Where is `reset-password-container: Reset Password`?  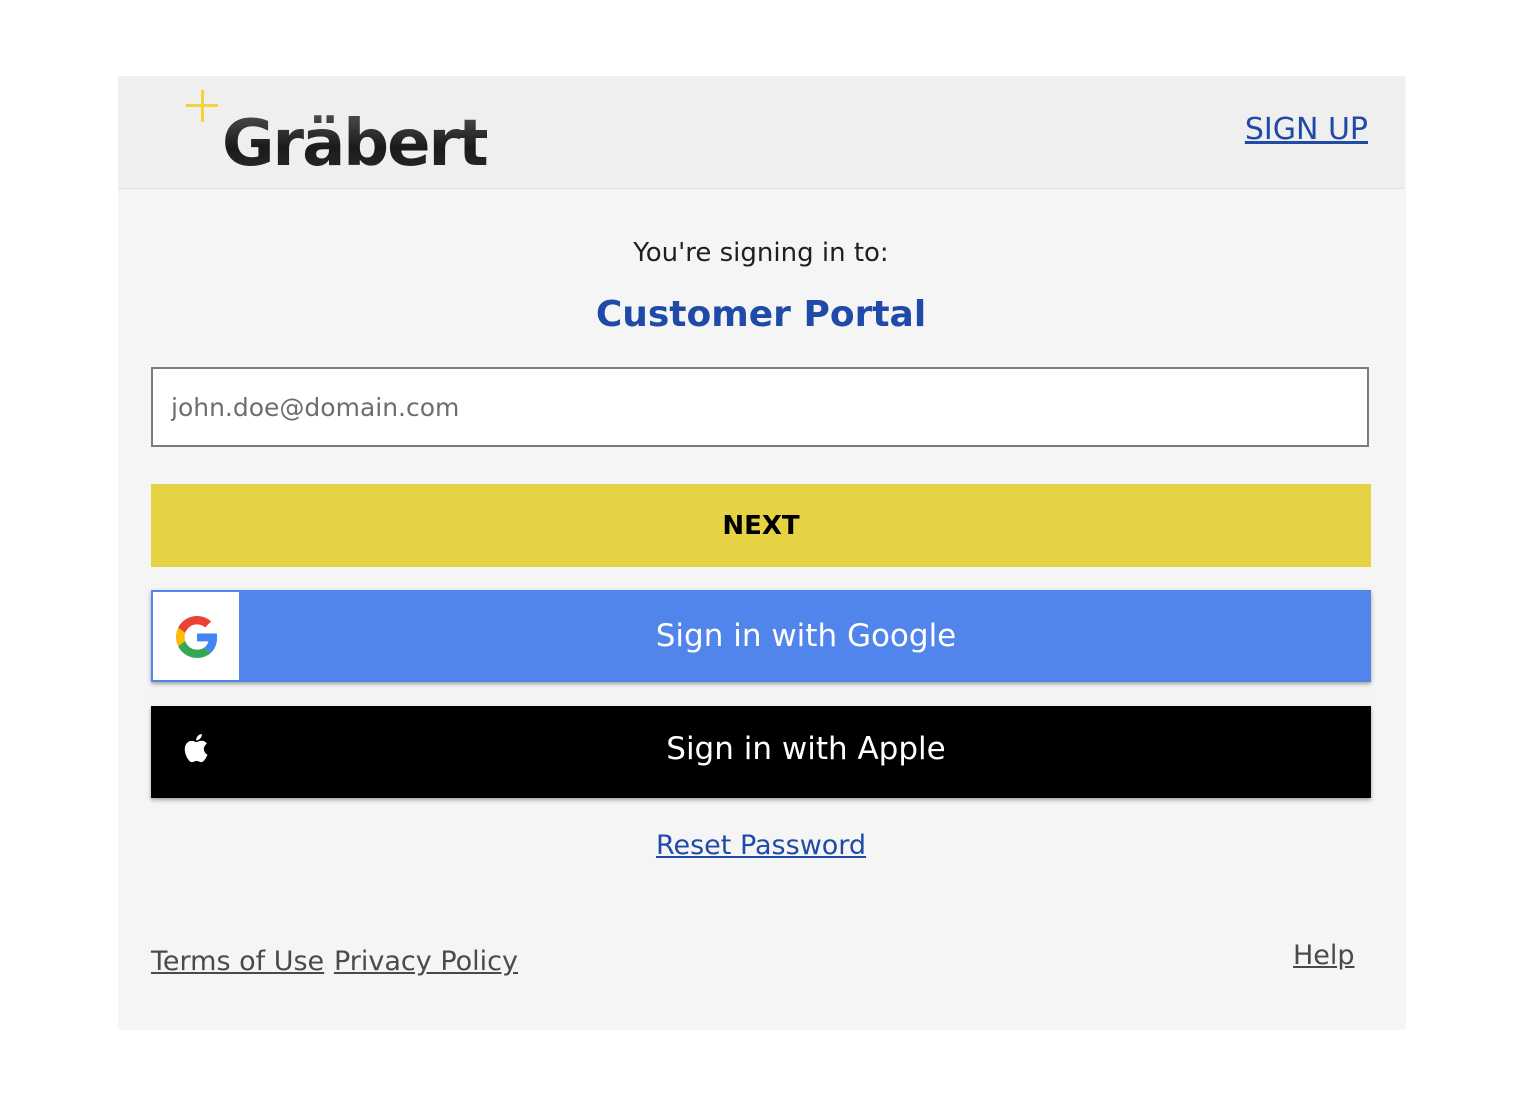 reset-password-container: Reset Password is located at coordinates (761, 845).